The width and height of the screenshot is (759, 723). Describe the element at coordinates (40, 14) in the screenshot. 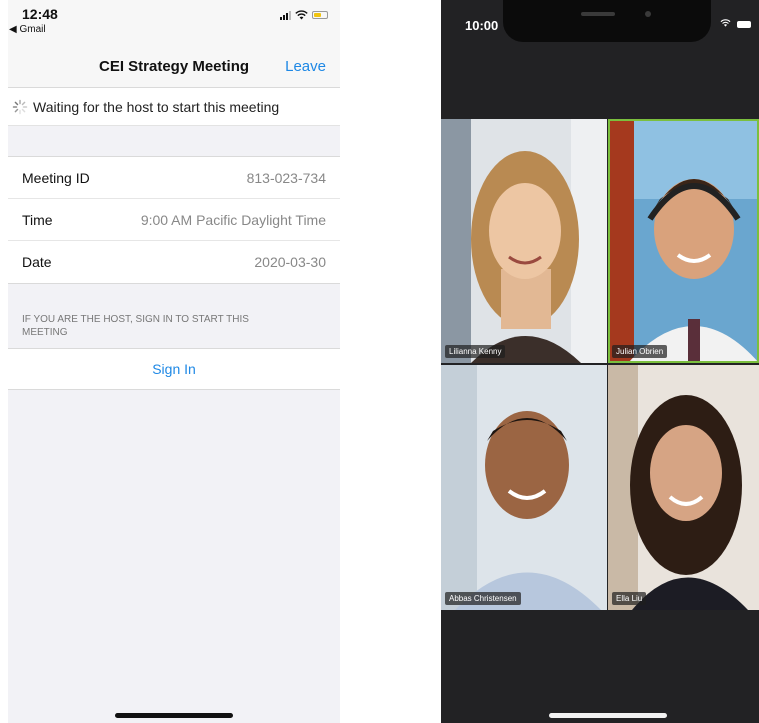

I see `status-time: 12:48` at that location.